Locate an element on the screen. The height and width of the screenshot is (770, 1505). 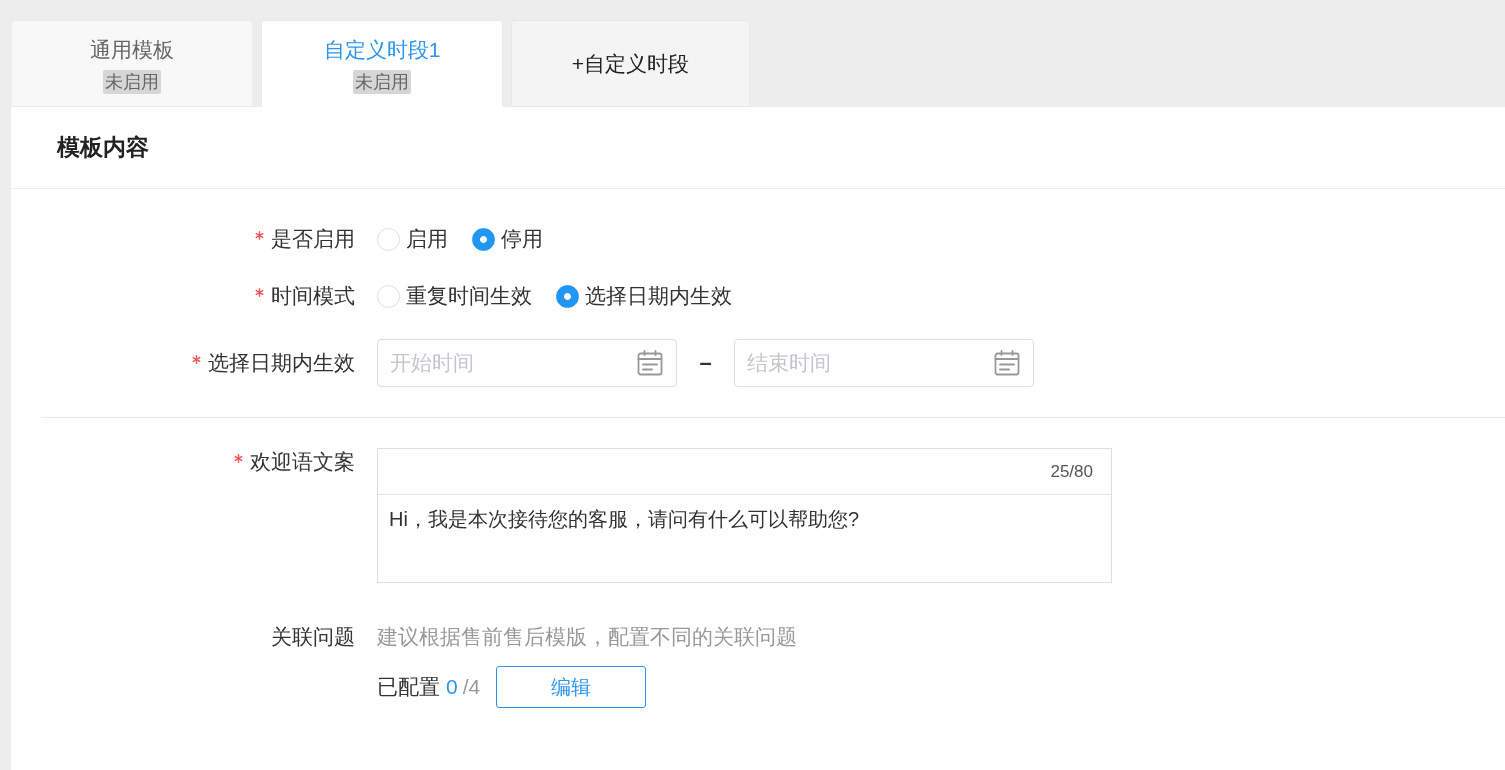
configured-total: /4 is located at coordinates (471, 687).